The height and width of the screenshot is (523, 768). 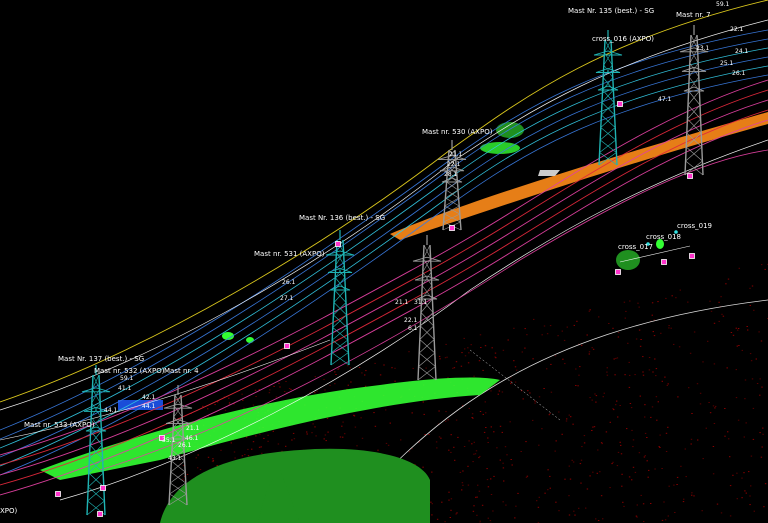 What do you see at coordinates (149, 406) in the screenshot?
I see `conductor-tag: 44.1` at bounding box center [149, 406].